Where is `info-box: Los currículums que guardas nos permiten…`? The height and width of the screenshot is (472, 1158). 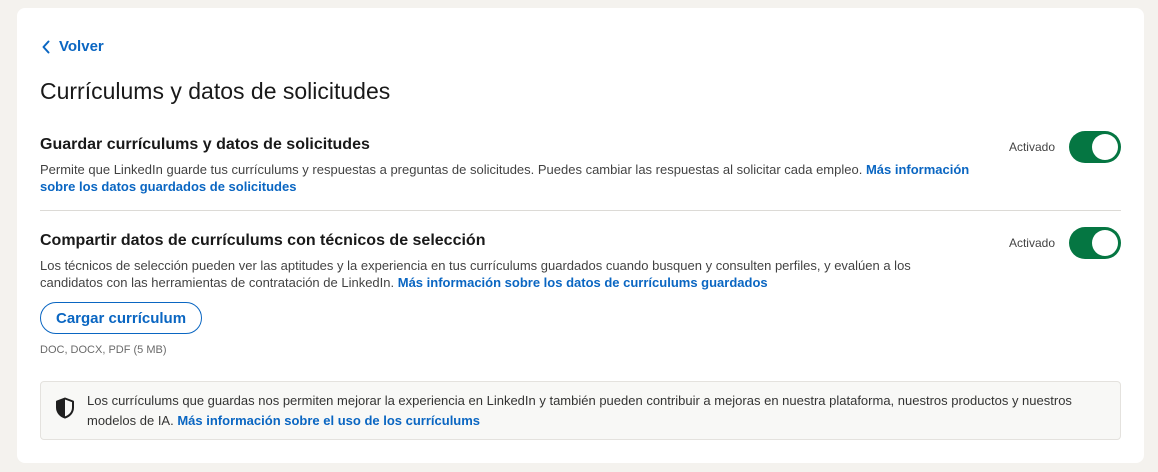
info-box: Los currículums que guardas nos permiten… is located at coordinates (580, 410).